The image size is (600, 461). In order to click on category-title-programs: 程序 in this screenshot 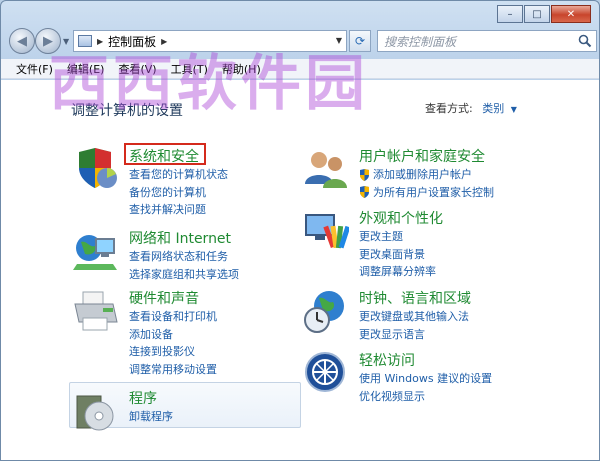, I will do `click(143, 398)`.